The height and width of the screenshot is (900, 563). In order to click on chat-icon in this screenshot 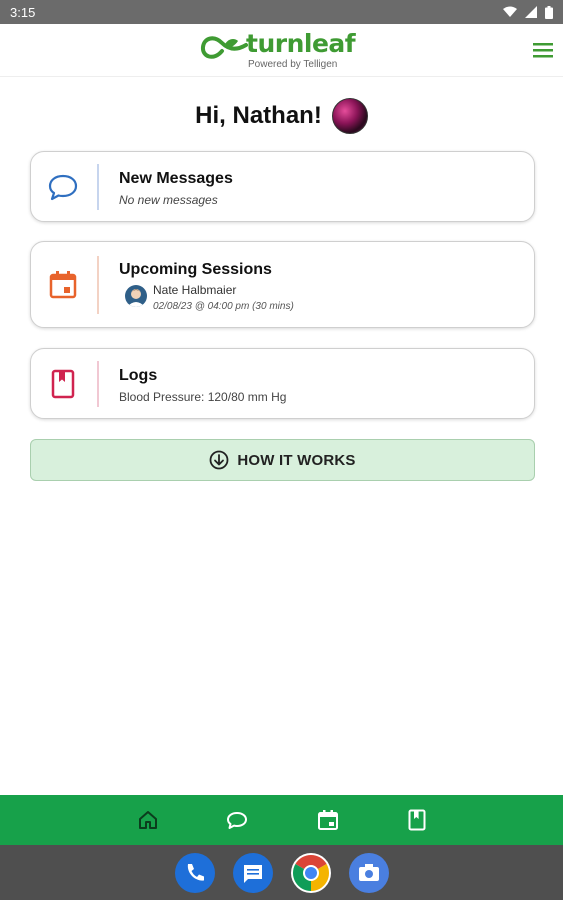, I will do `click(237, 820)`.